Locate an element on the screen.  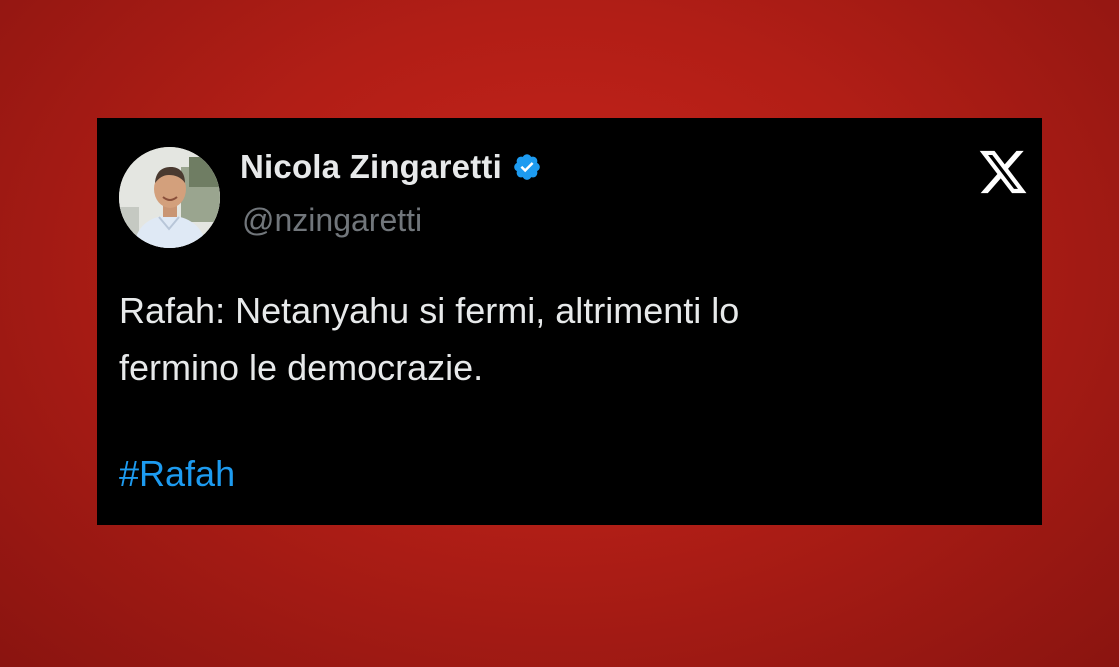
avatar is located at coordinates (169, 197).